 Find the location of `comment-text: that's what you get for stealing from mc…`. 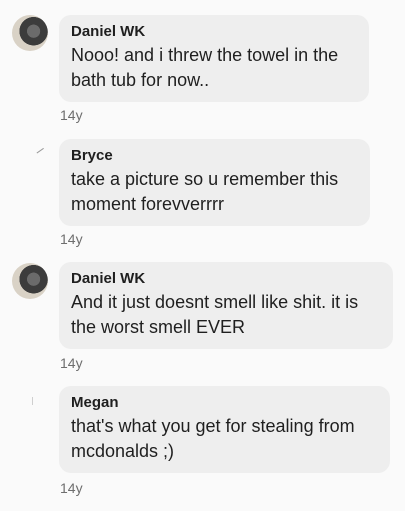

comment-text: that's what you get for stealing from mc… is located at coordinates (213, 438).